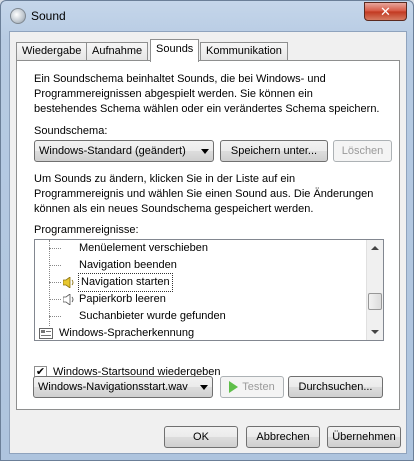 This screenshot has width=414, height=461. Describe the element at coordinates (152, 316) in the screenshot. I see `event-label: Suchanbieter wurde gefunden` at that location.